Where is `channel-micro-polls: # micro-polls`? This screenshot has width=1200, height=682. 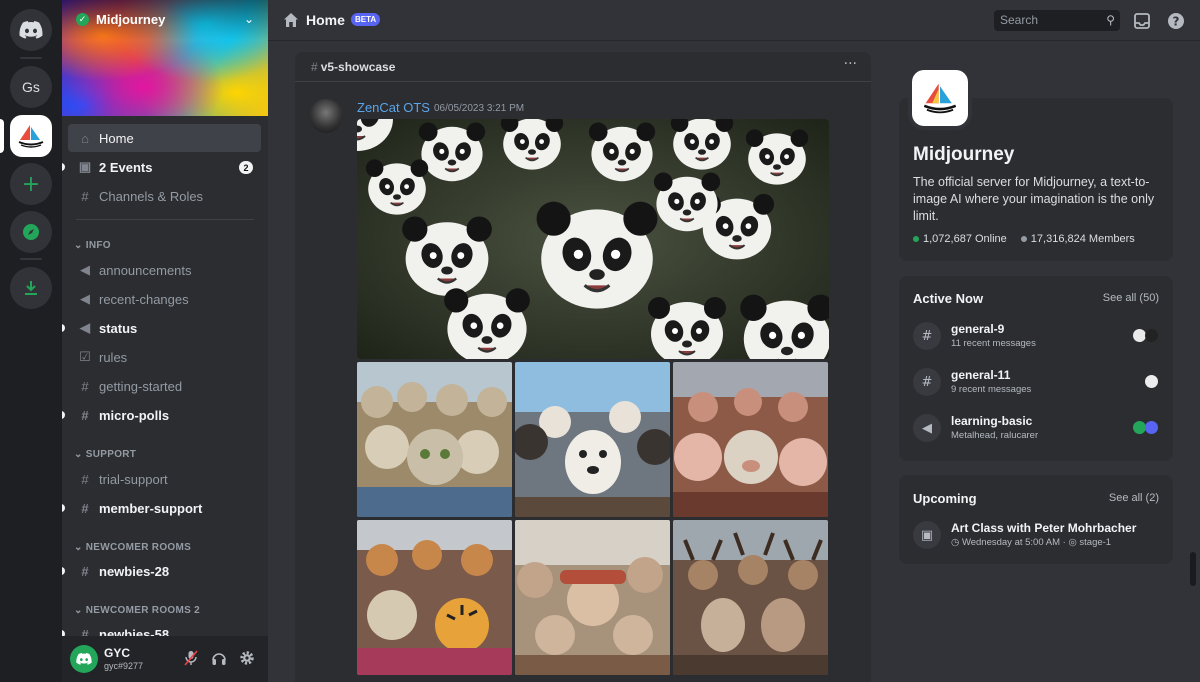 channel-micro-polls: # micro-polls is located at coordinates (164, 415).